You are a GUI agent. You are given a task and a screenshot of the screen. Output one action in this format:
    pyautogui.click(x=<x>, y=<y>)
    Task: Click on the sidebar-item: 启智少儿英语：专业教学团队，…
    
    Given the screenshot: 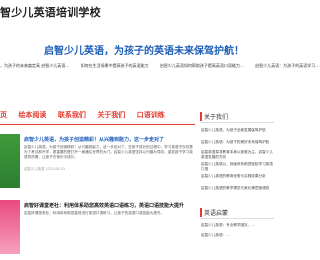 What is the action you would take?
    pyautogui.click(x=237, y=225)
    